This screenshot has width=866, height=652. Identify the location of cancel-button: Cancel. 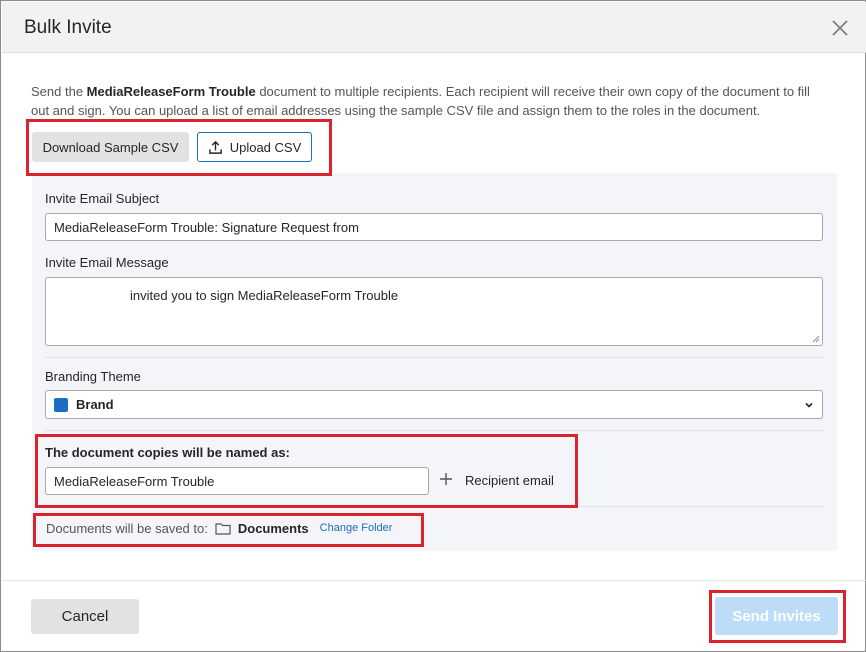
(85, 616).